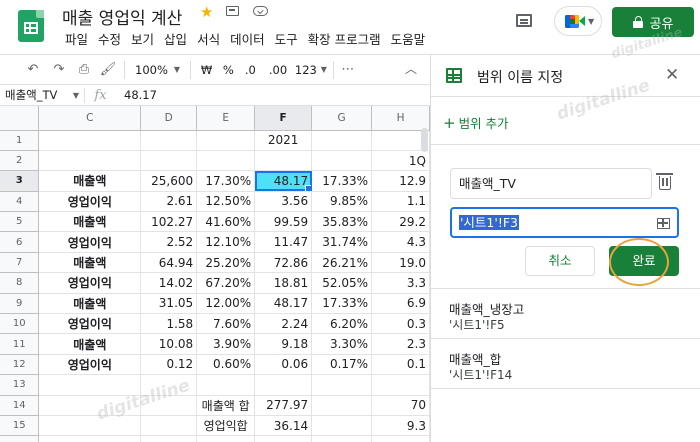 This screenshot has width=700, height=442. What do you see at coordinates (663, 223) in the screenshot?
I see `select-range-icon` at bounding box center [663, 223].